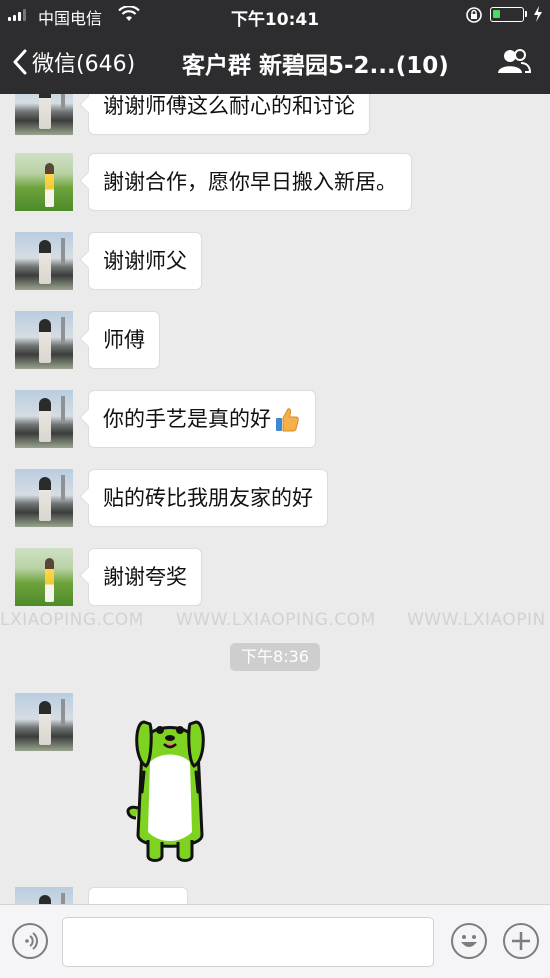 This screenshot has width=550, height=978. I want to click on input-bar, so click(275, 941).